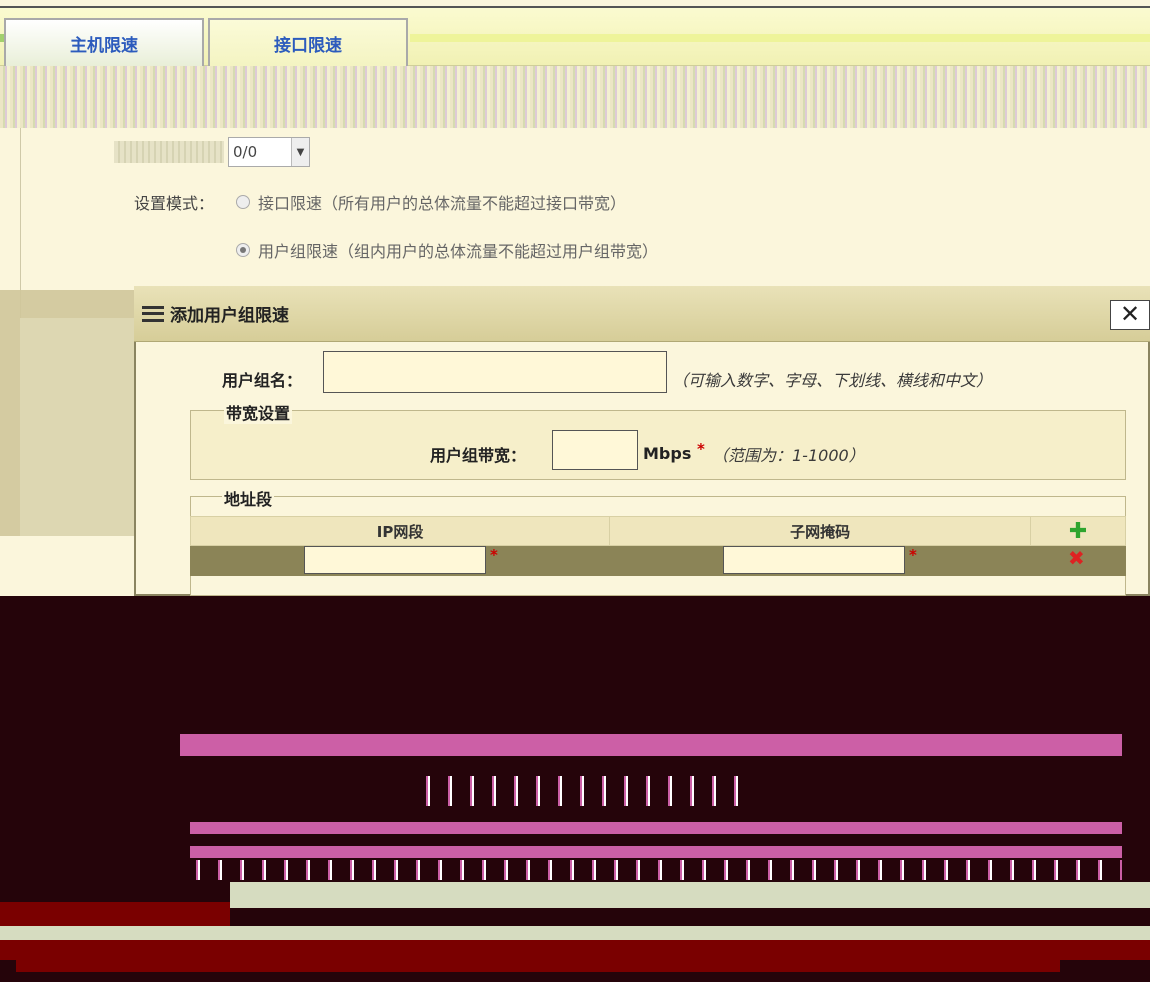 The height and width of the screenshot is (982, 1150). Describe the element at coordinates (458, 251) in the screenshot. I see `mode-option-group-label: 用户组限速（组内用户的总体流量不能超过用户组带宽）` at that location.